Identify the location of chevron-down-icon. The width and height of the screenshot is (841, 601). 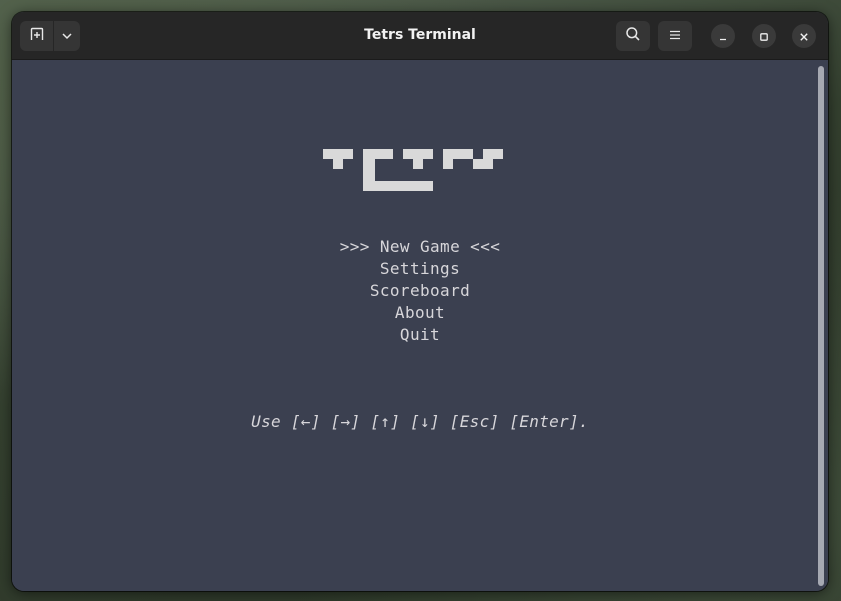
(67, 36).